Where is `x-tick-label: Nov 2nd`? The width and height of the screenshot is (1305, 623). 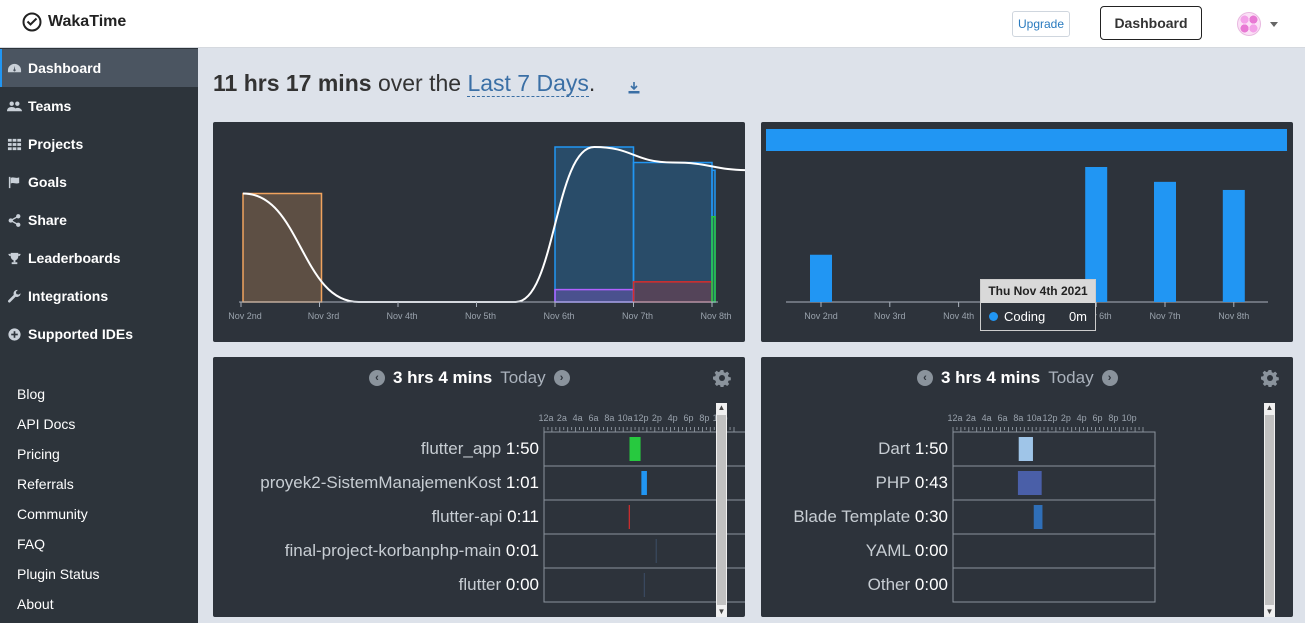
x-tick-label: Nov 2nd is located at coordinates (245, 316).